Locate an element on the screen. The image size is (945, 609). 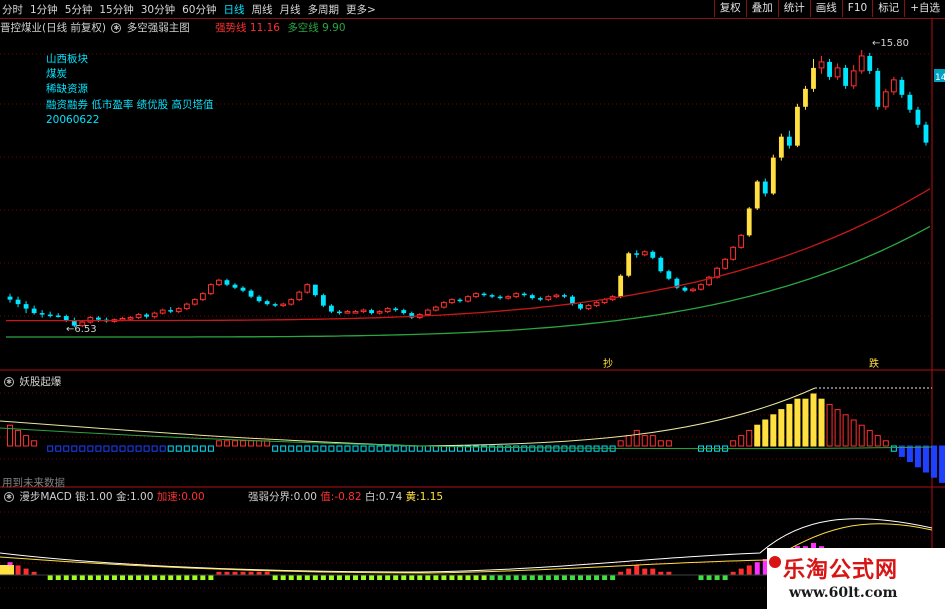
blue-value: -0.82 is located at coordinates (348, 497).